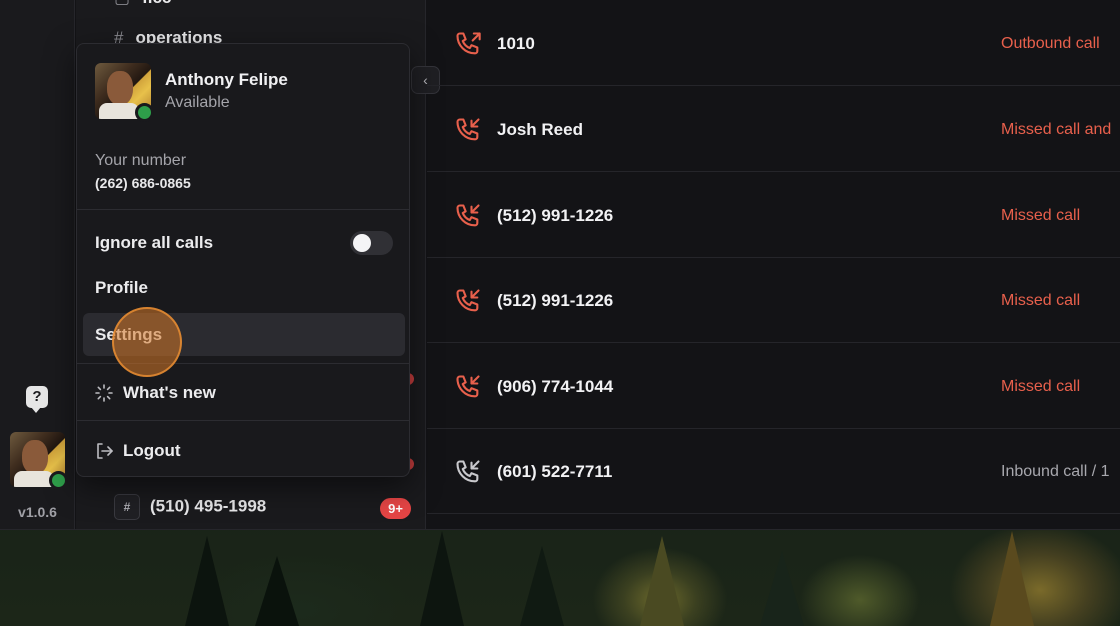 The image size is (1120, 626). Describe the element at coordinates (362, 243) in the screenshot. I see `toggle-knob` at that location.